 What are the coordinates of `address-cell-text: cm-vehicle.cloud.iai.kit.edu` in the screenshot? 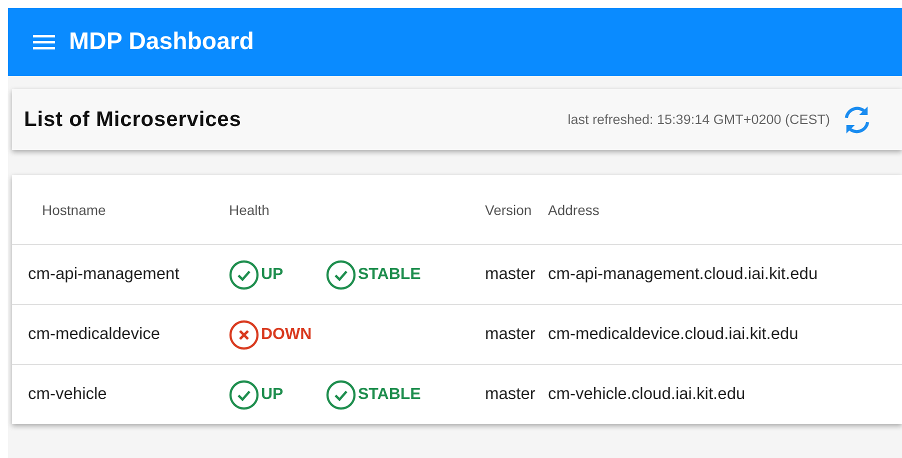 It's located at (647, 394).